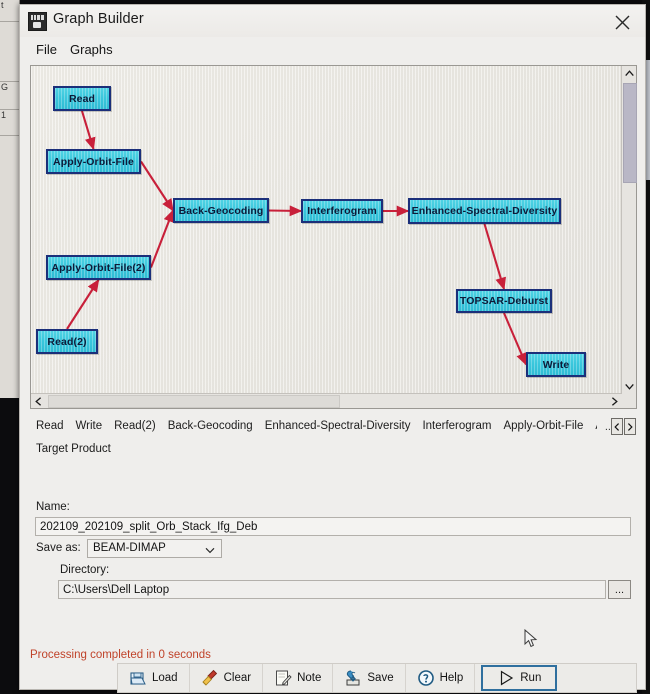  I want to click on graph-edge-read-to-apply_orbit, so click(88, 130).